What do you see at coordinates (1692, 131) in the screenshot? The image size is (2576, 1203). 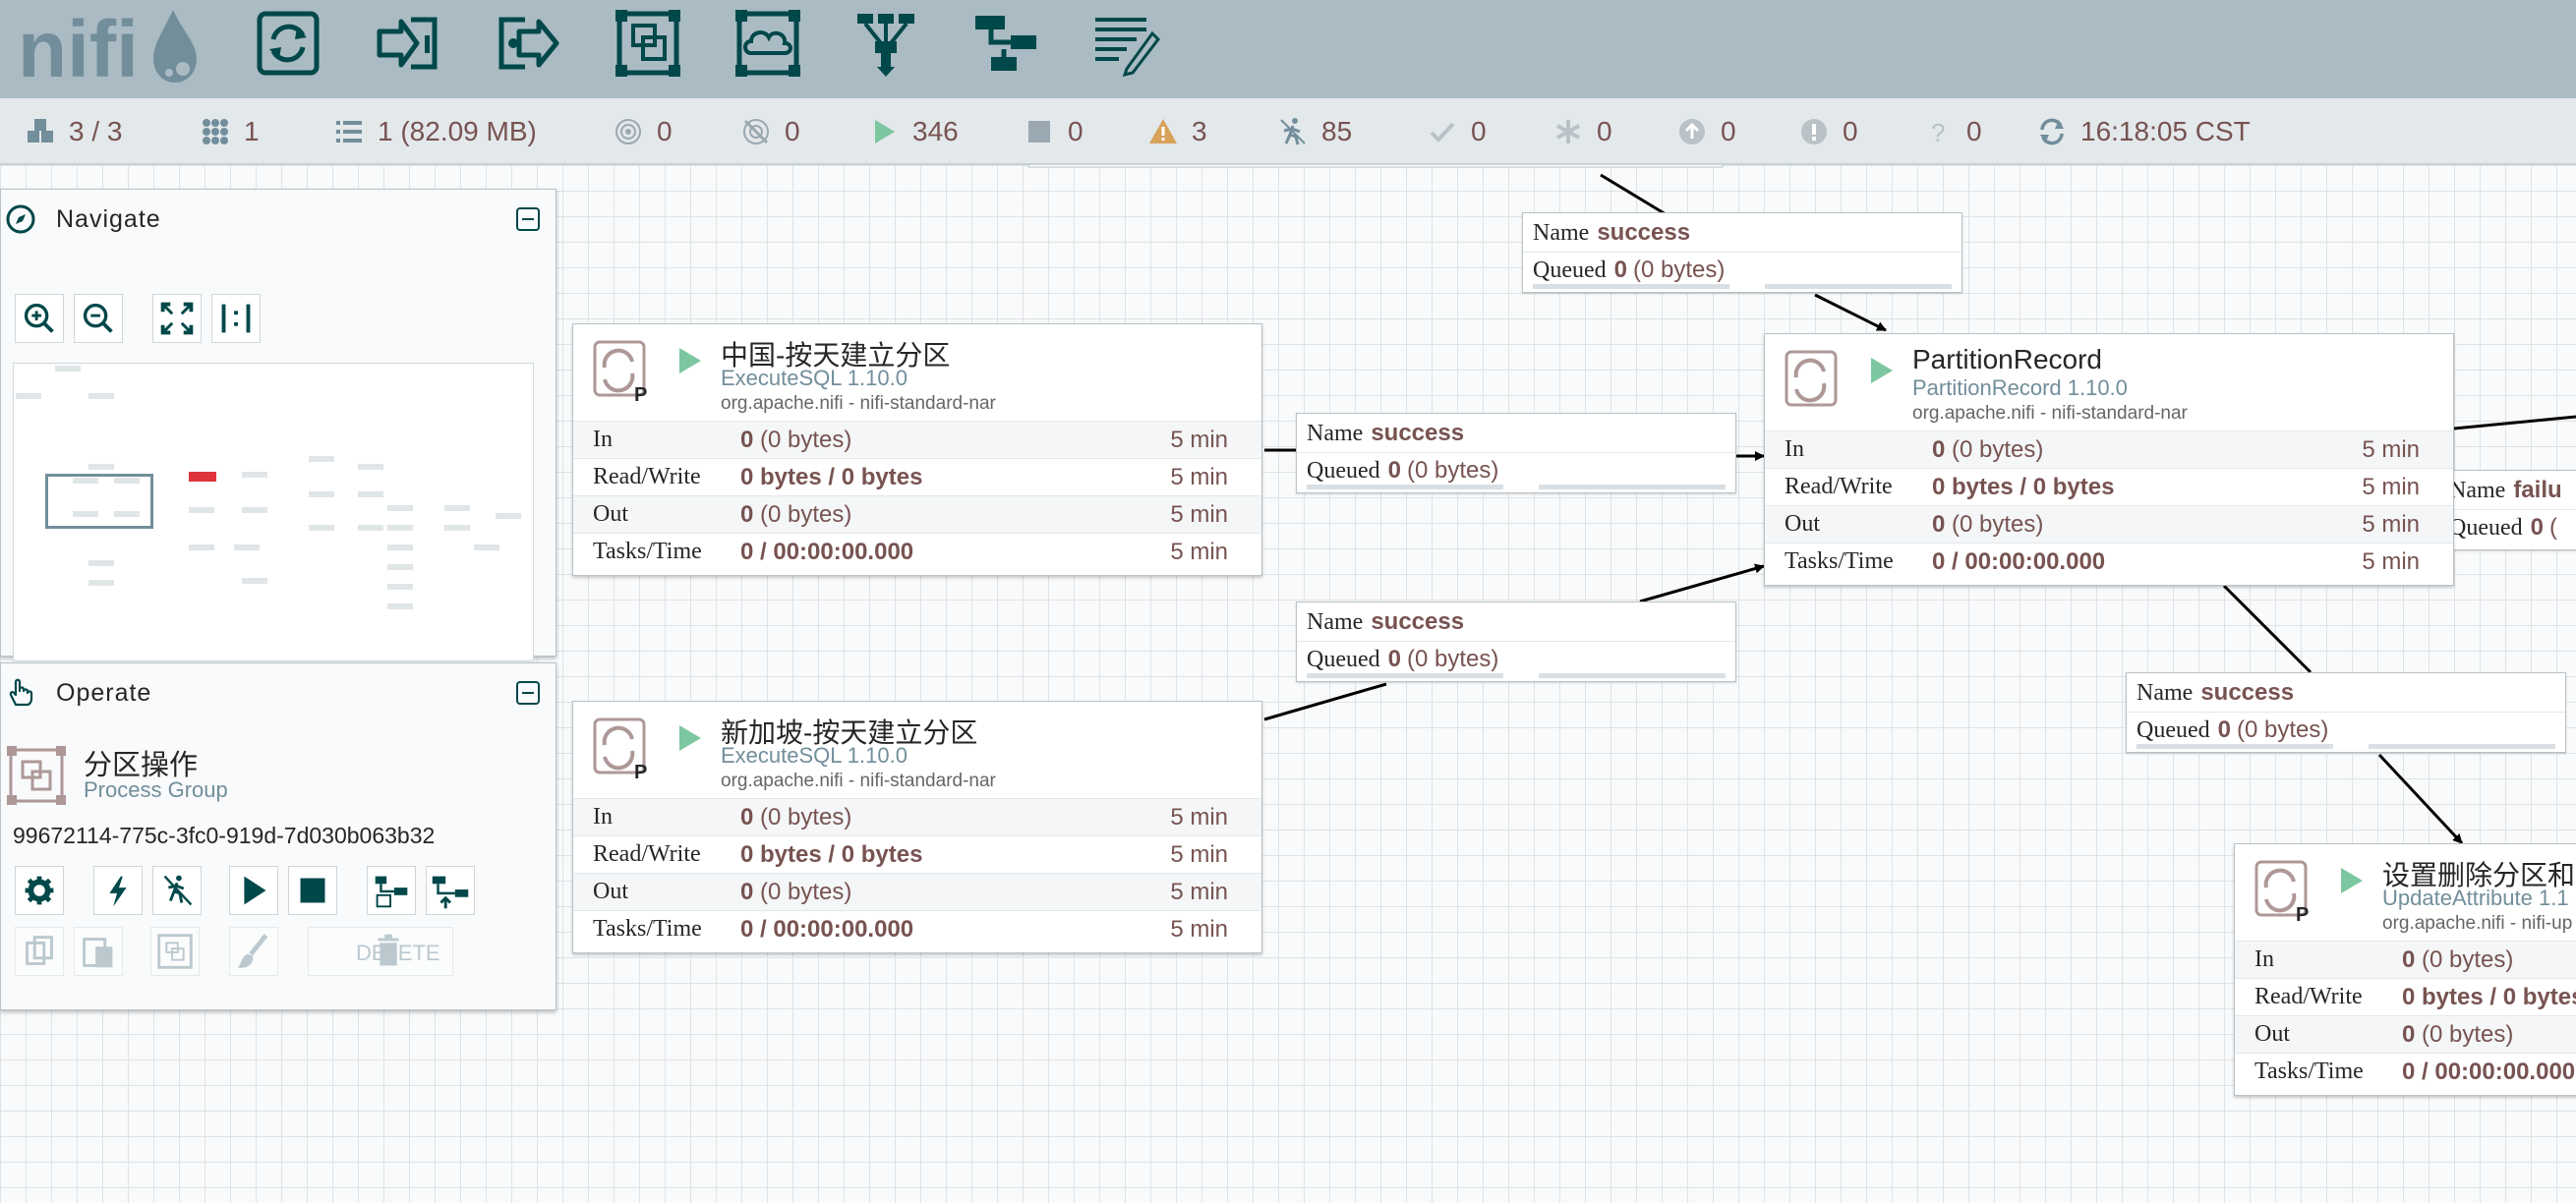 I see `arrow-up-circle-icon` at bounding box center [1692, 131].